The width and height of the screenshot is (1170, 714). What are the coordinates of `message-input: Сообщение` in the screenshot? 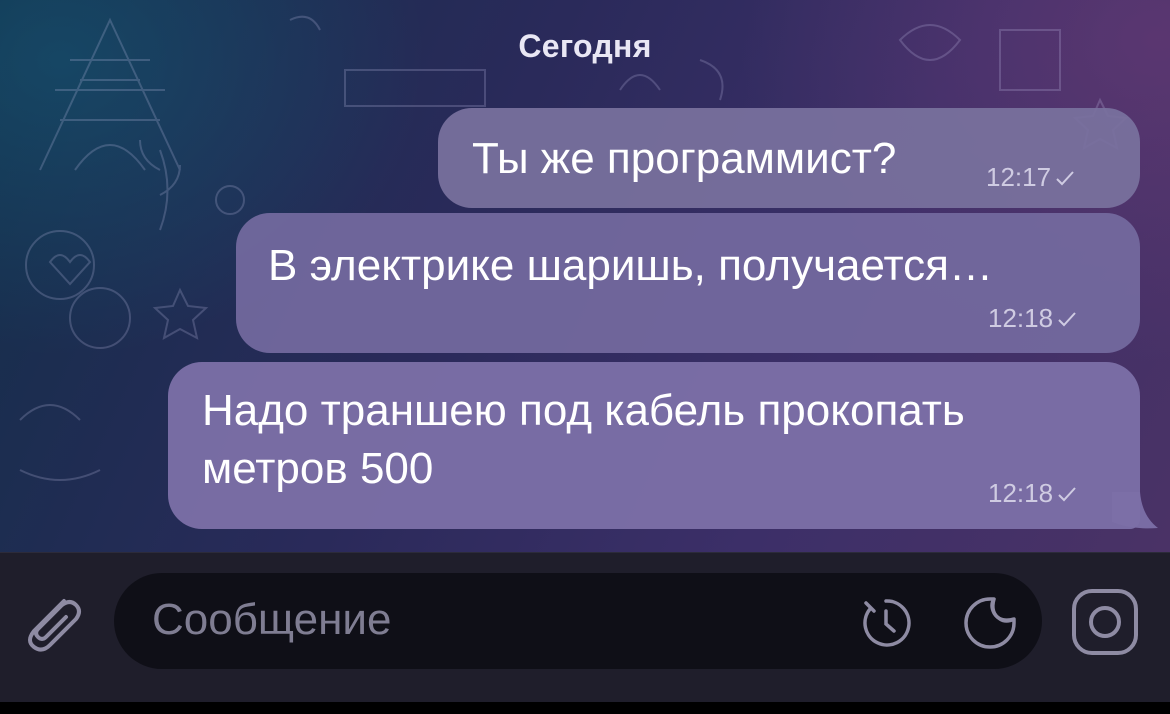 It's located at (578, 621).